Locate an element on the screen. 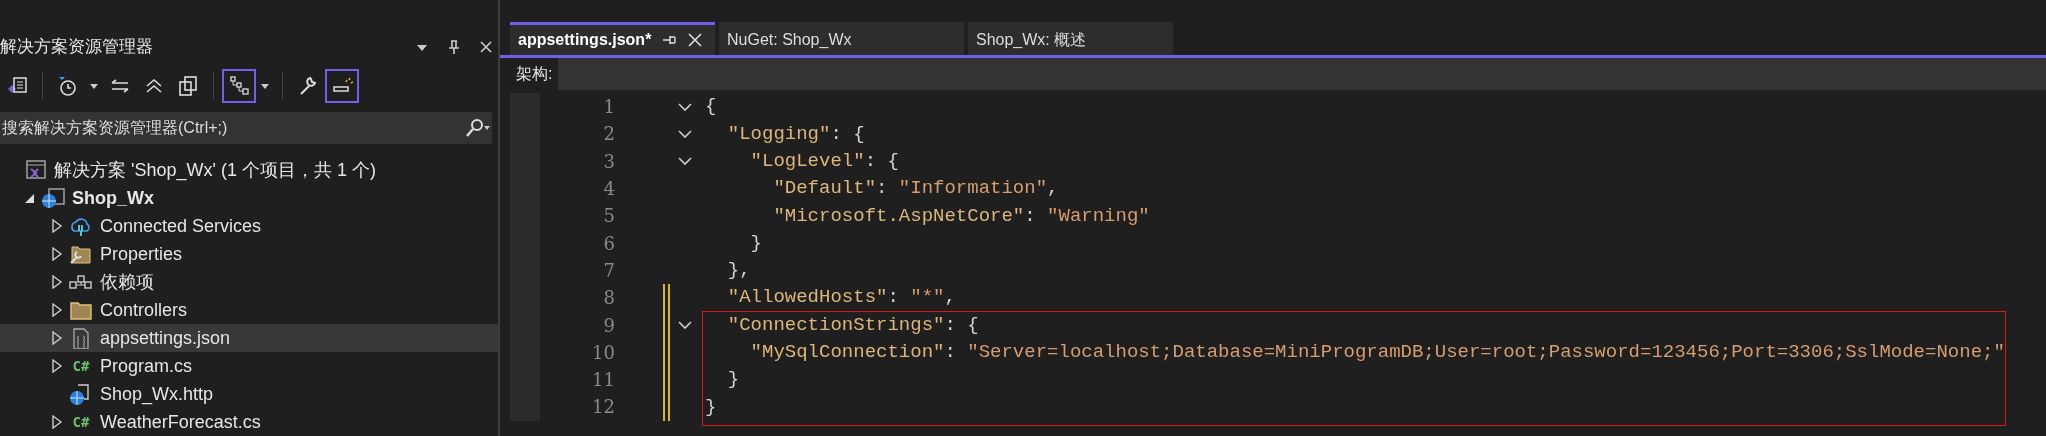 This screenshot has width=2046, height=436. tree-item: Properties is located at coordinates (249, 254).